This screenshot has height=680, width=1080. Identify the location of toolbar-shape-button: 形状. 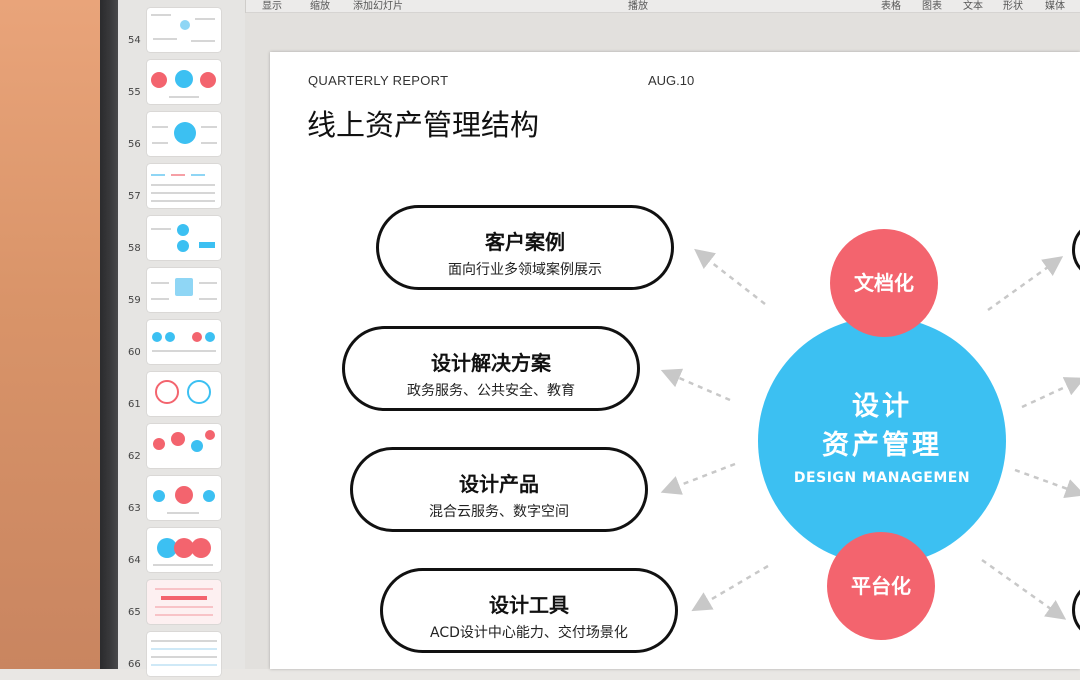
(1013, 6).